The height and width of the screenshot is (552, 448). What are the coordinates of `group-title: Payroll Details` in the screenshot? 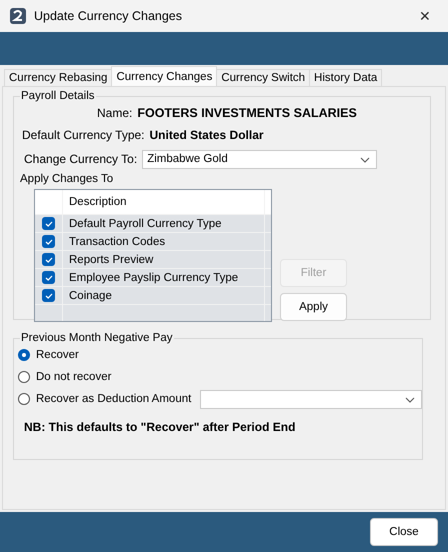 It's located at (58, 96).